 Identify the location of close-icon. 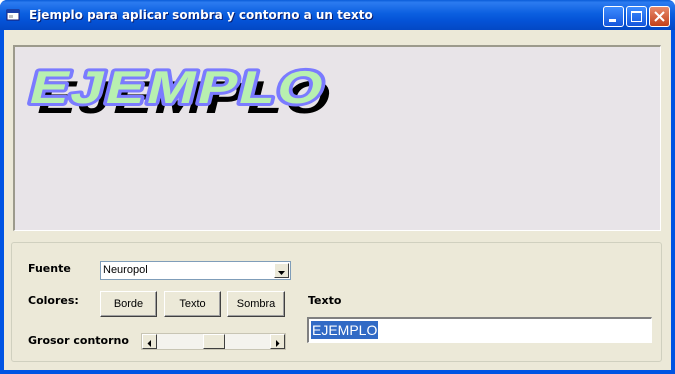
(659, 16).